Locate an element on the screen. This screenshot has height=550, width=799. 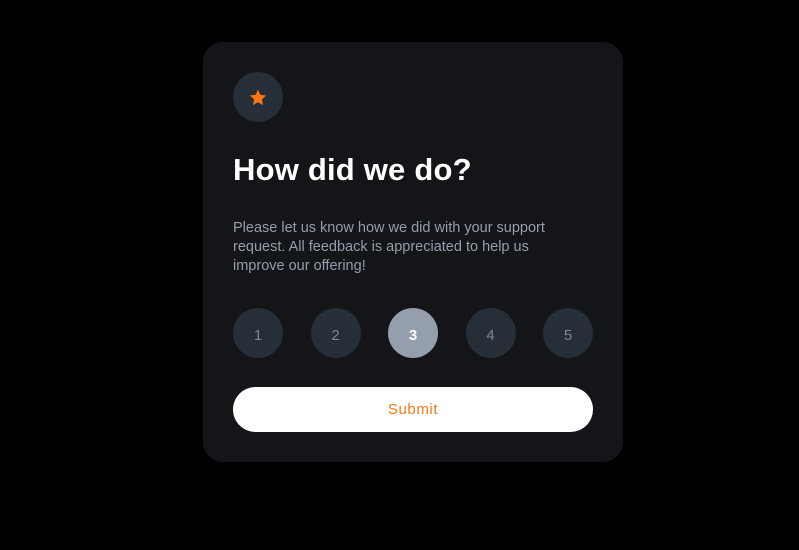
rating-button-4: 4 is located at coordinates (490, 333).